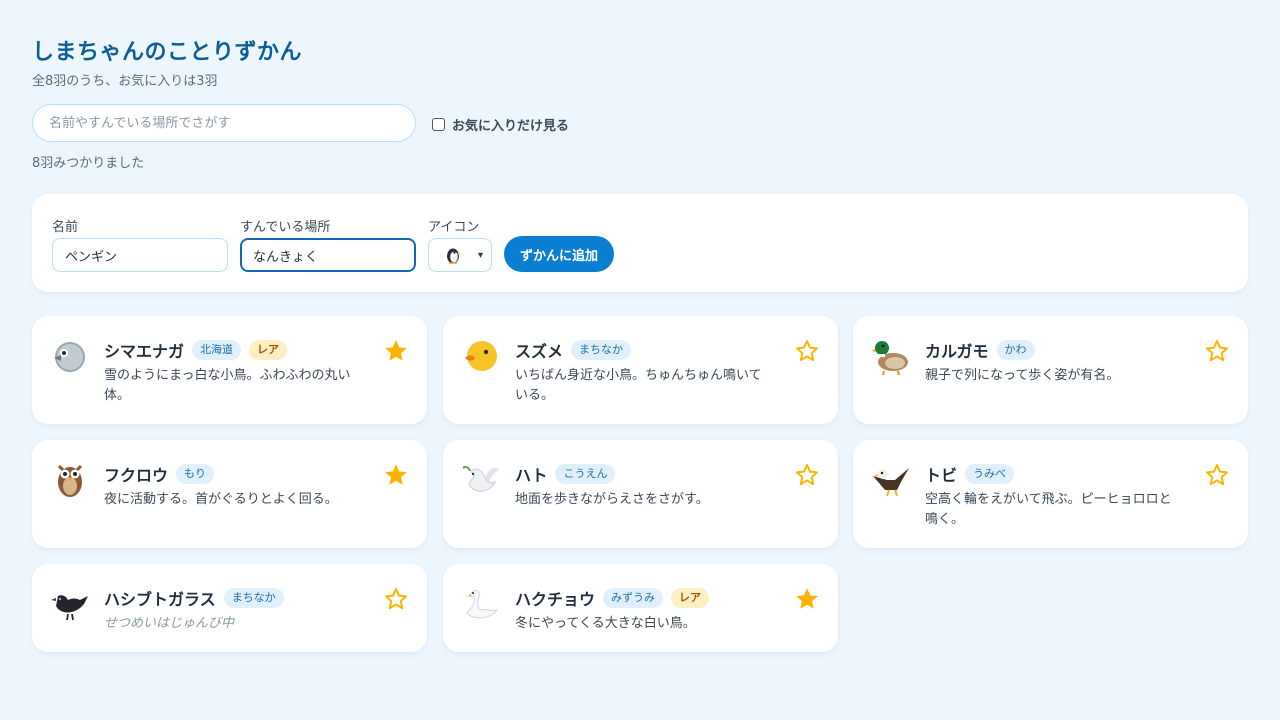  I want to click on place-field-group: すんでいる場所, so click(328, 244).